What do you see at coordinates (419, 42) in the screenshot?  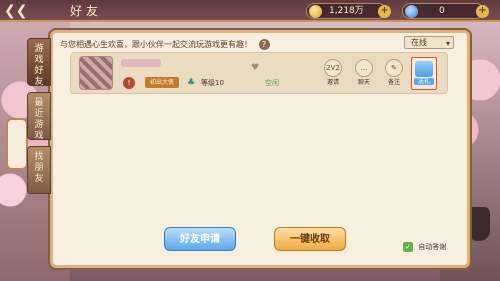 I see `status-value: 在线` at bounding box center [419, 42].